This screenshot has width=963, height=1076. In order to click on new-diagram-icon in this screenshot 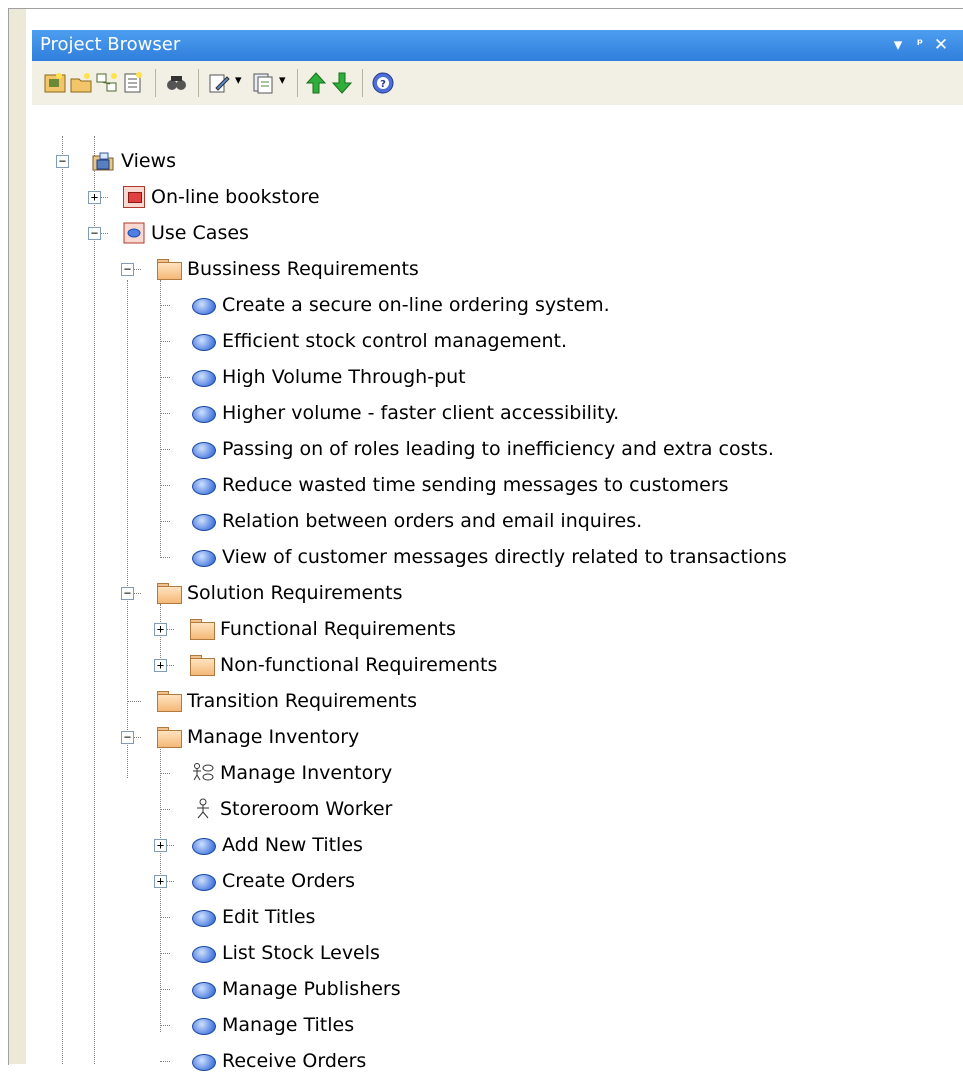, I will do `click(107, 83)`.